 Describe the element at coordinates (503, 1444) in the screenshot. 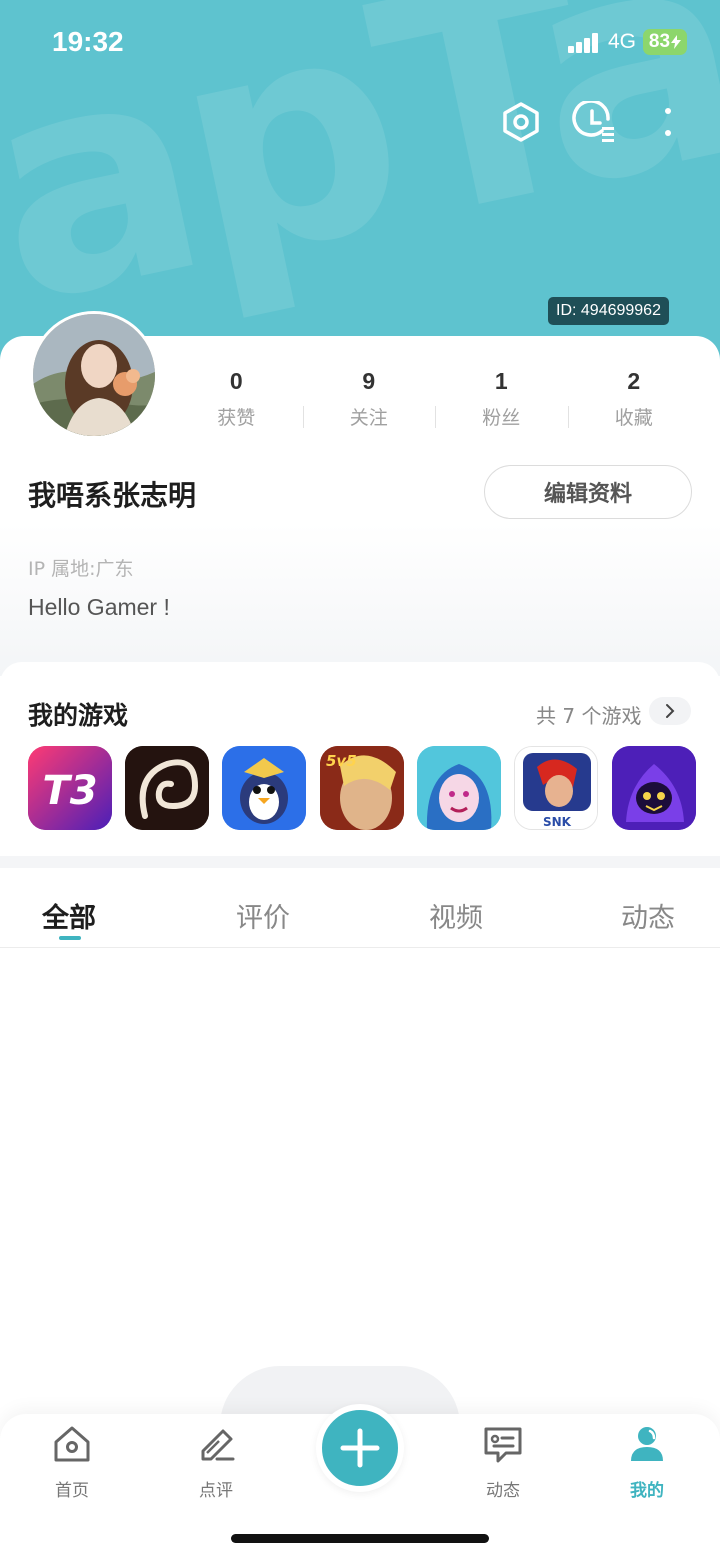

I see `message-icon` at that location.